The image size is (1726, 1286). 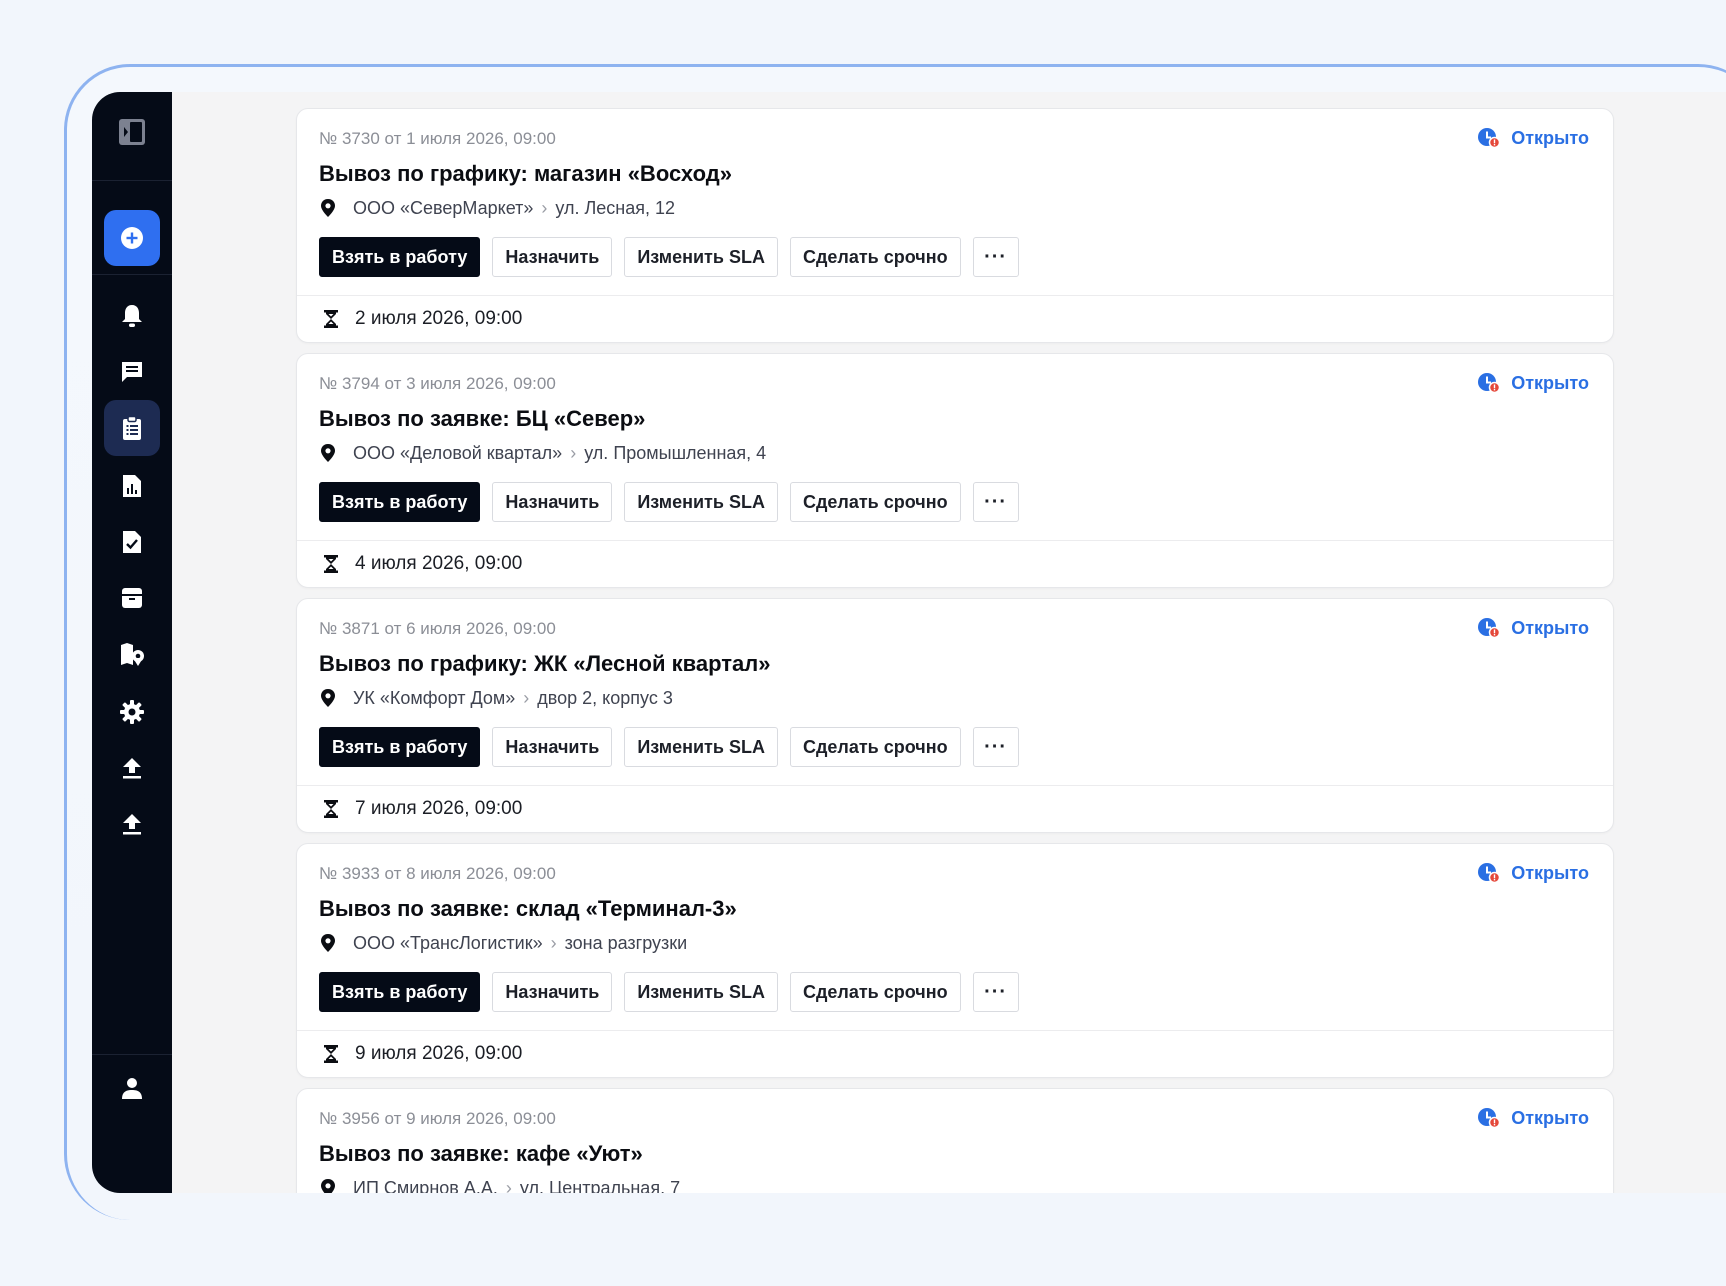 I want to click on ticket-meta: № 3794 от 3 июля 2026, 09:00, so click(x=437, y=383).